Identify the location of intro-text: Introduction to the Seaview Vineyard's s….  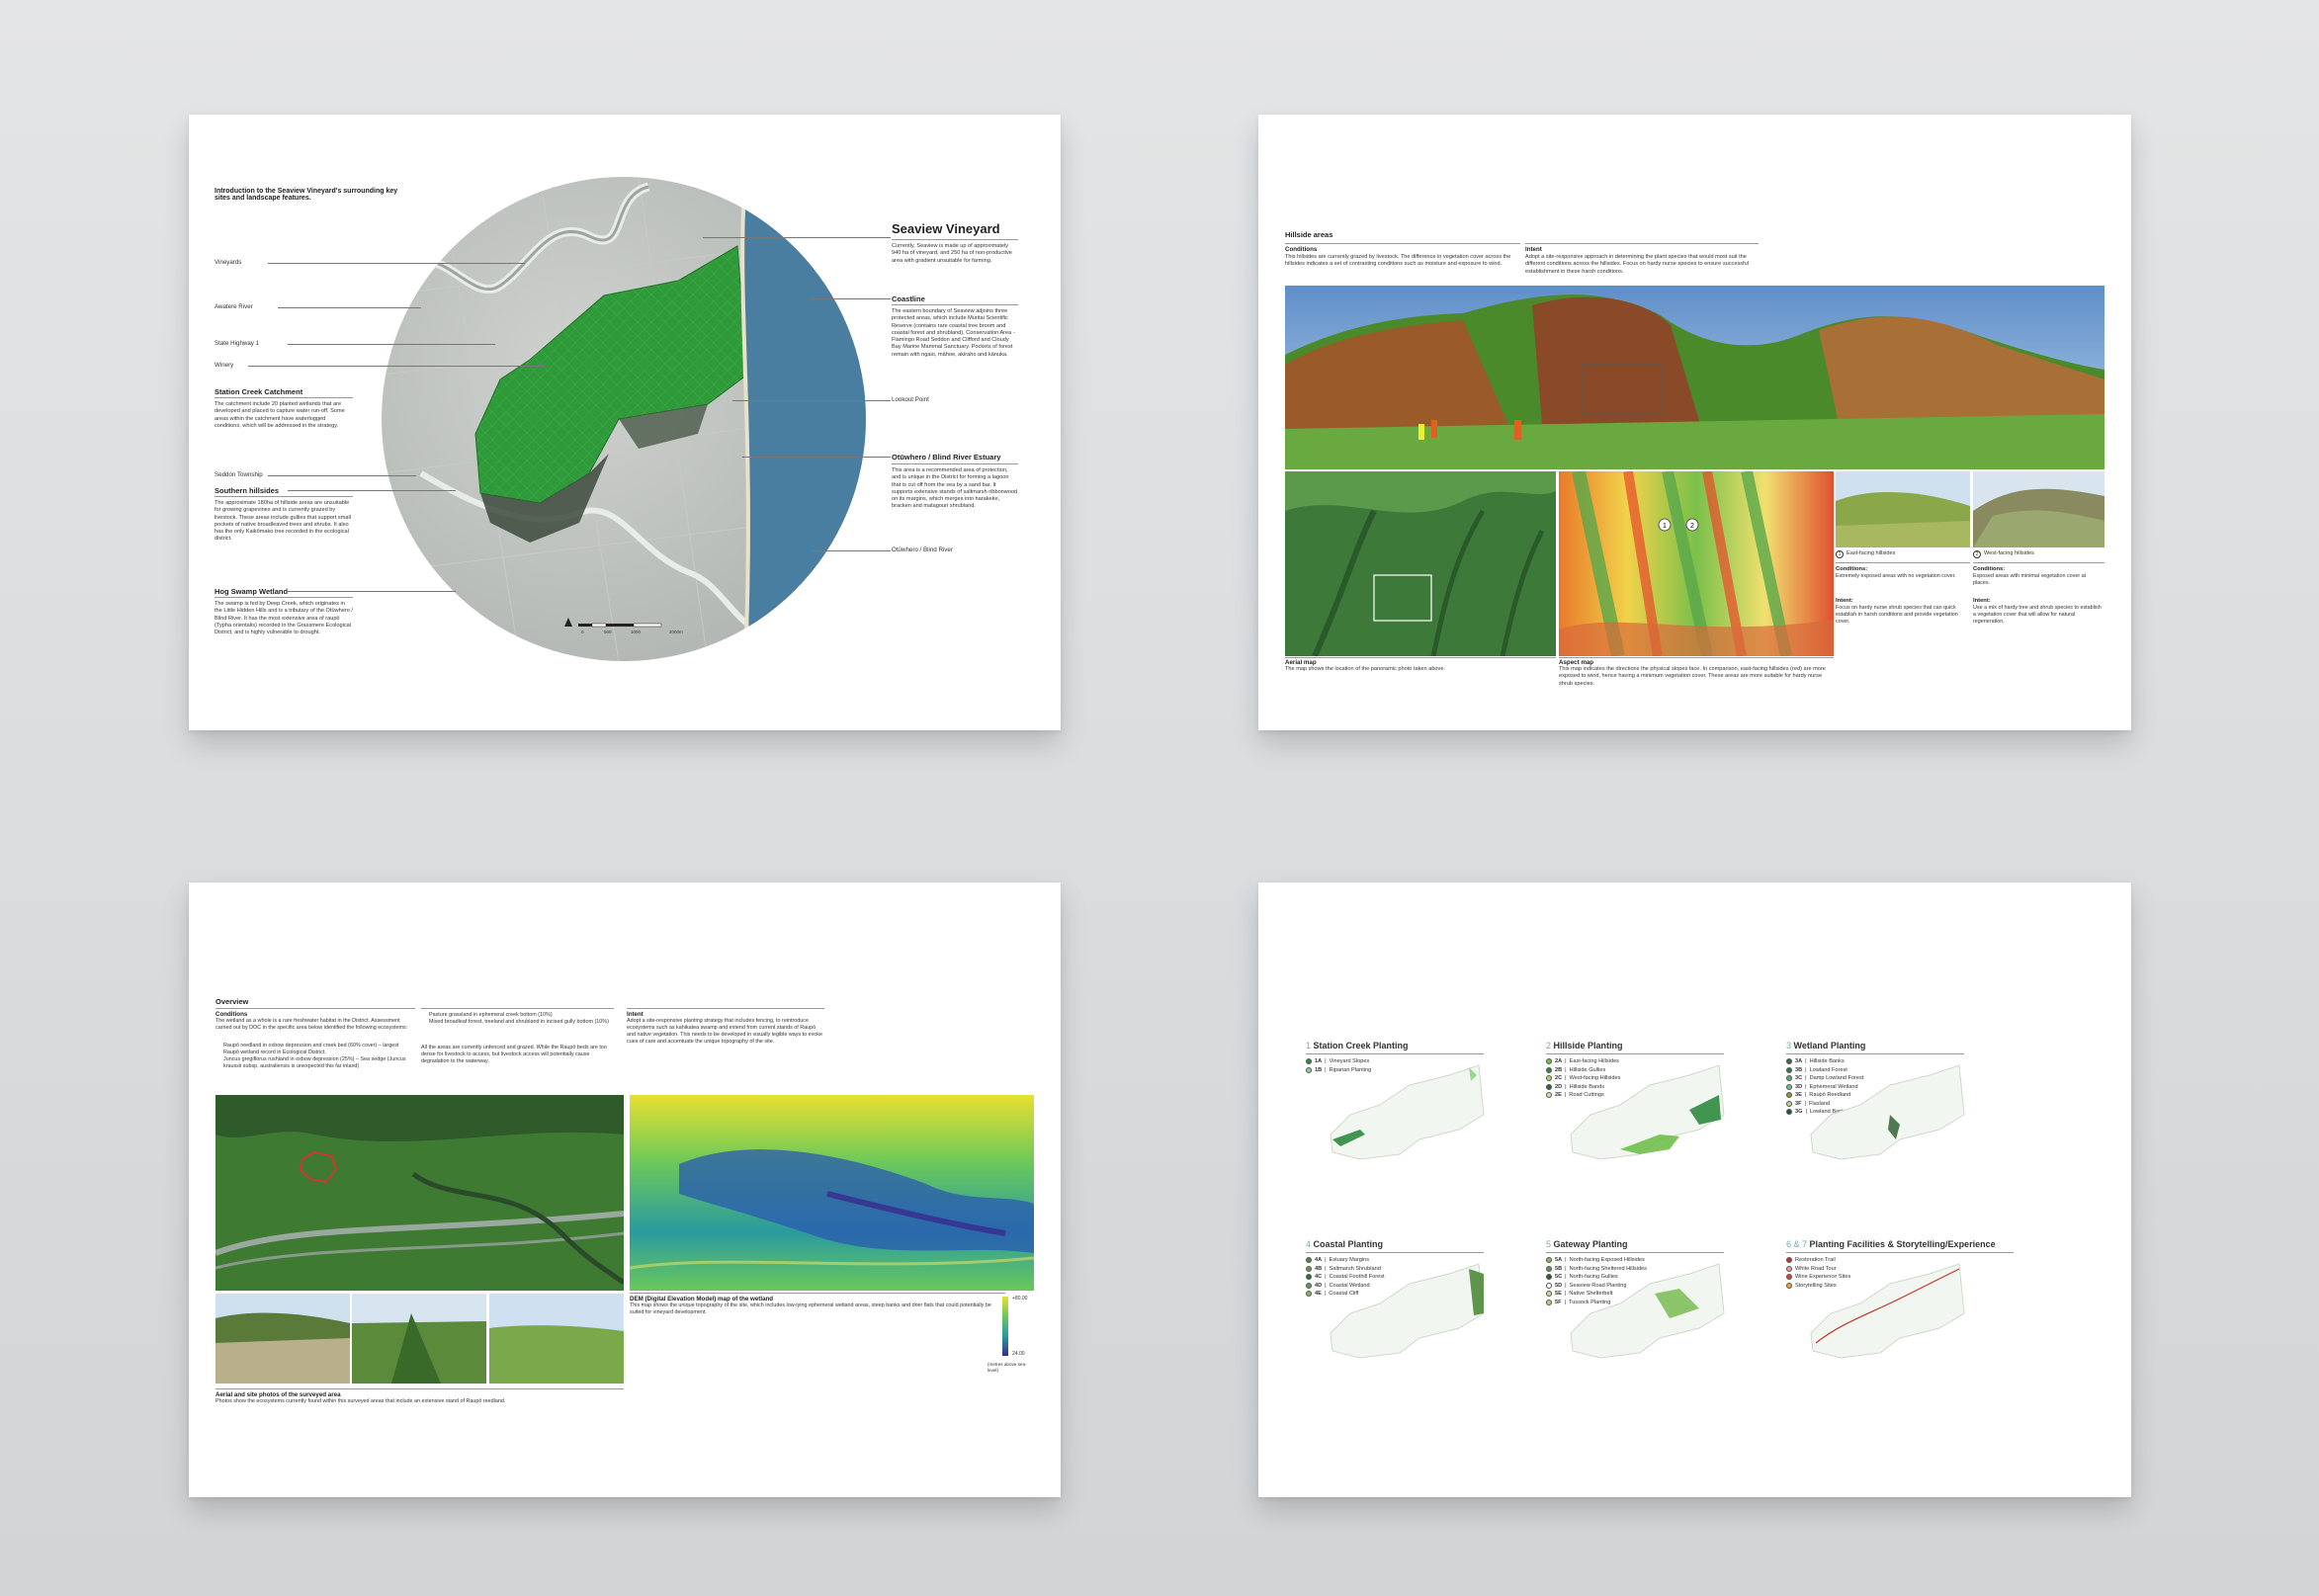
(306, 195).